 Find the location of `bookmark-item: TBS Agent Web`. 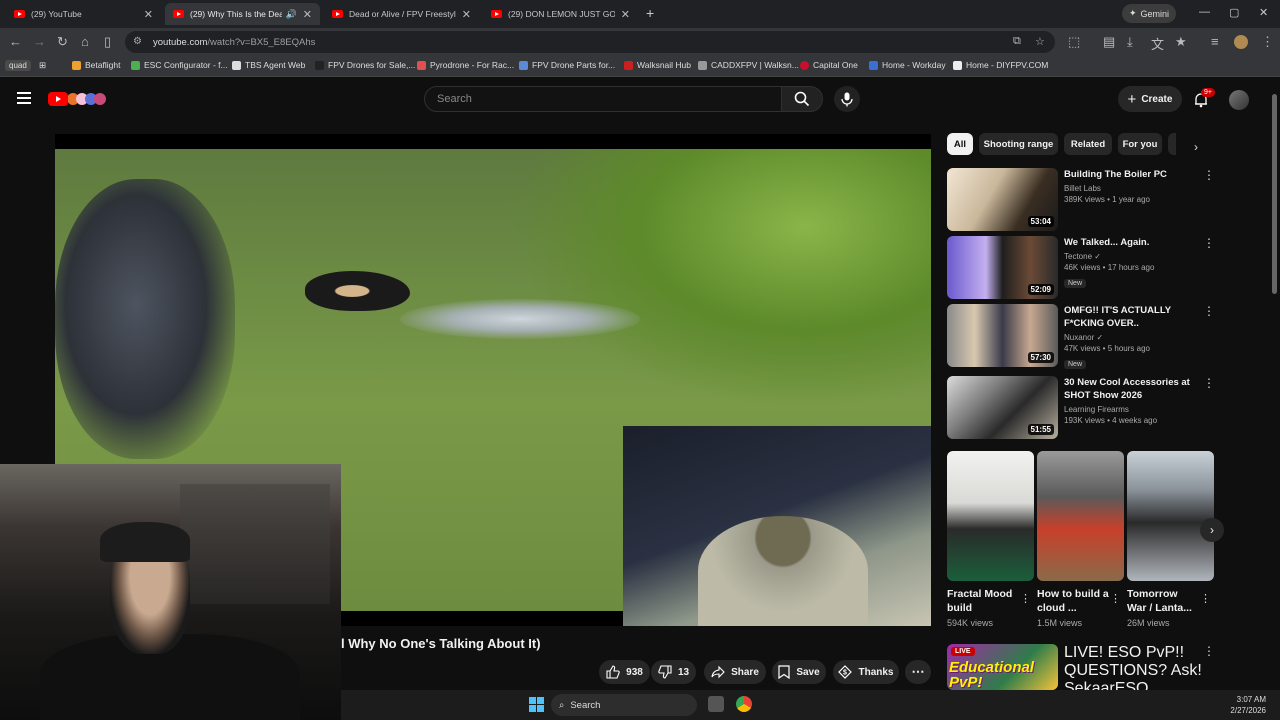

bookmark-item: TBS Agent Web is located at coordinates (268, 65).